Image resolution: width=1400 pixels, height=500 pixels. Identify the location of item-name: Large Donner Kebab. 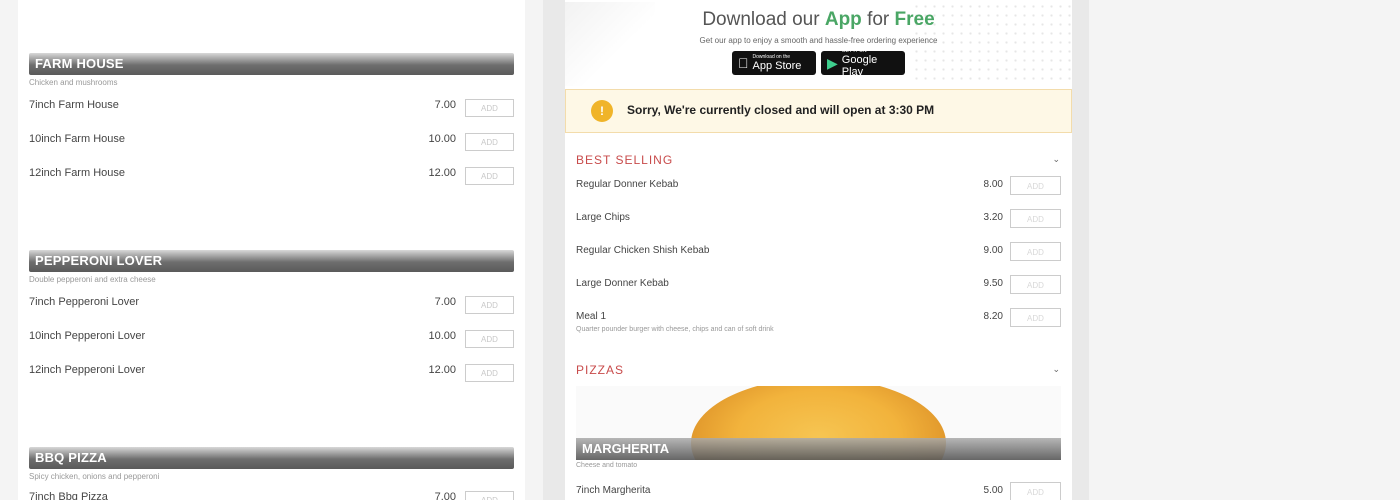
(622, 283).